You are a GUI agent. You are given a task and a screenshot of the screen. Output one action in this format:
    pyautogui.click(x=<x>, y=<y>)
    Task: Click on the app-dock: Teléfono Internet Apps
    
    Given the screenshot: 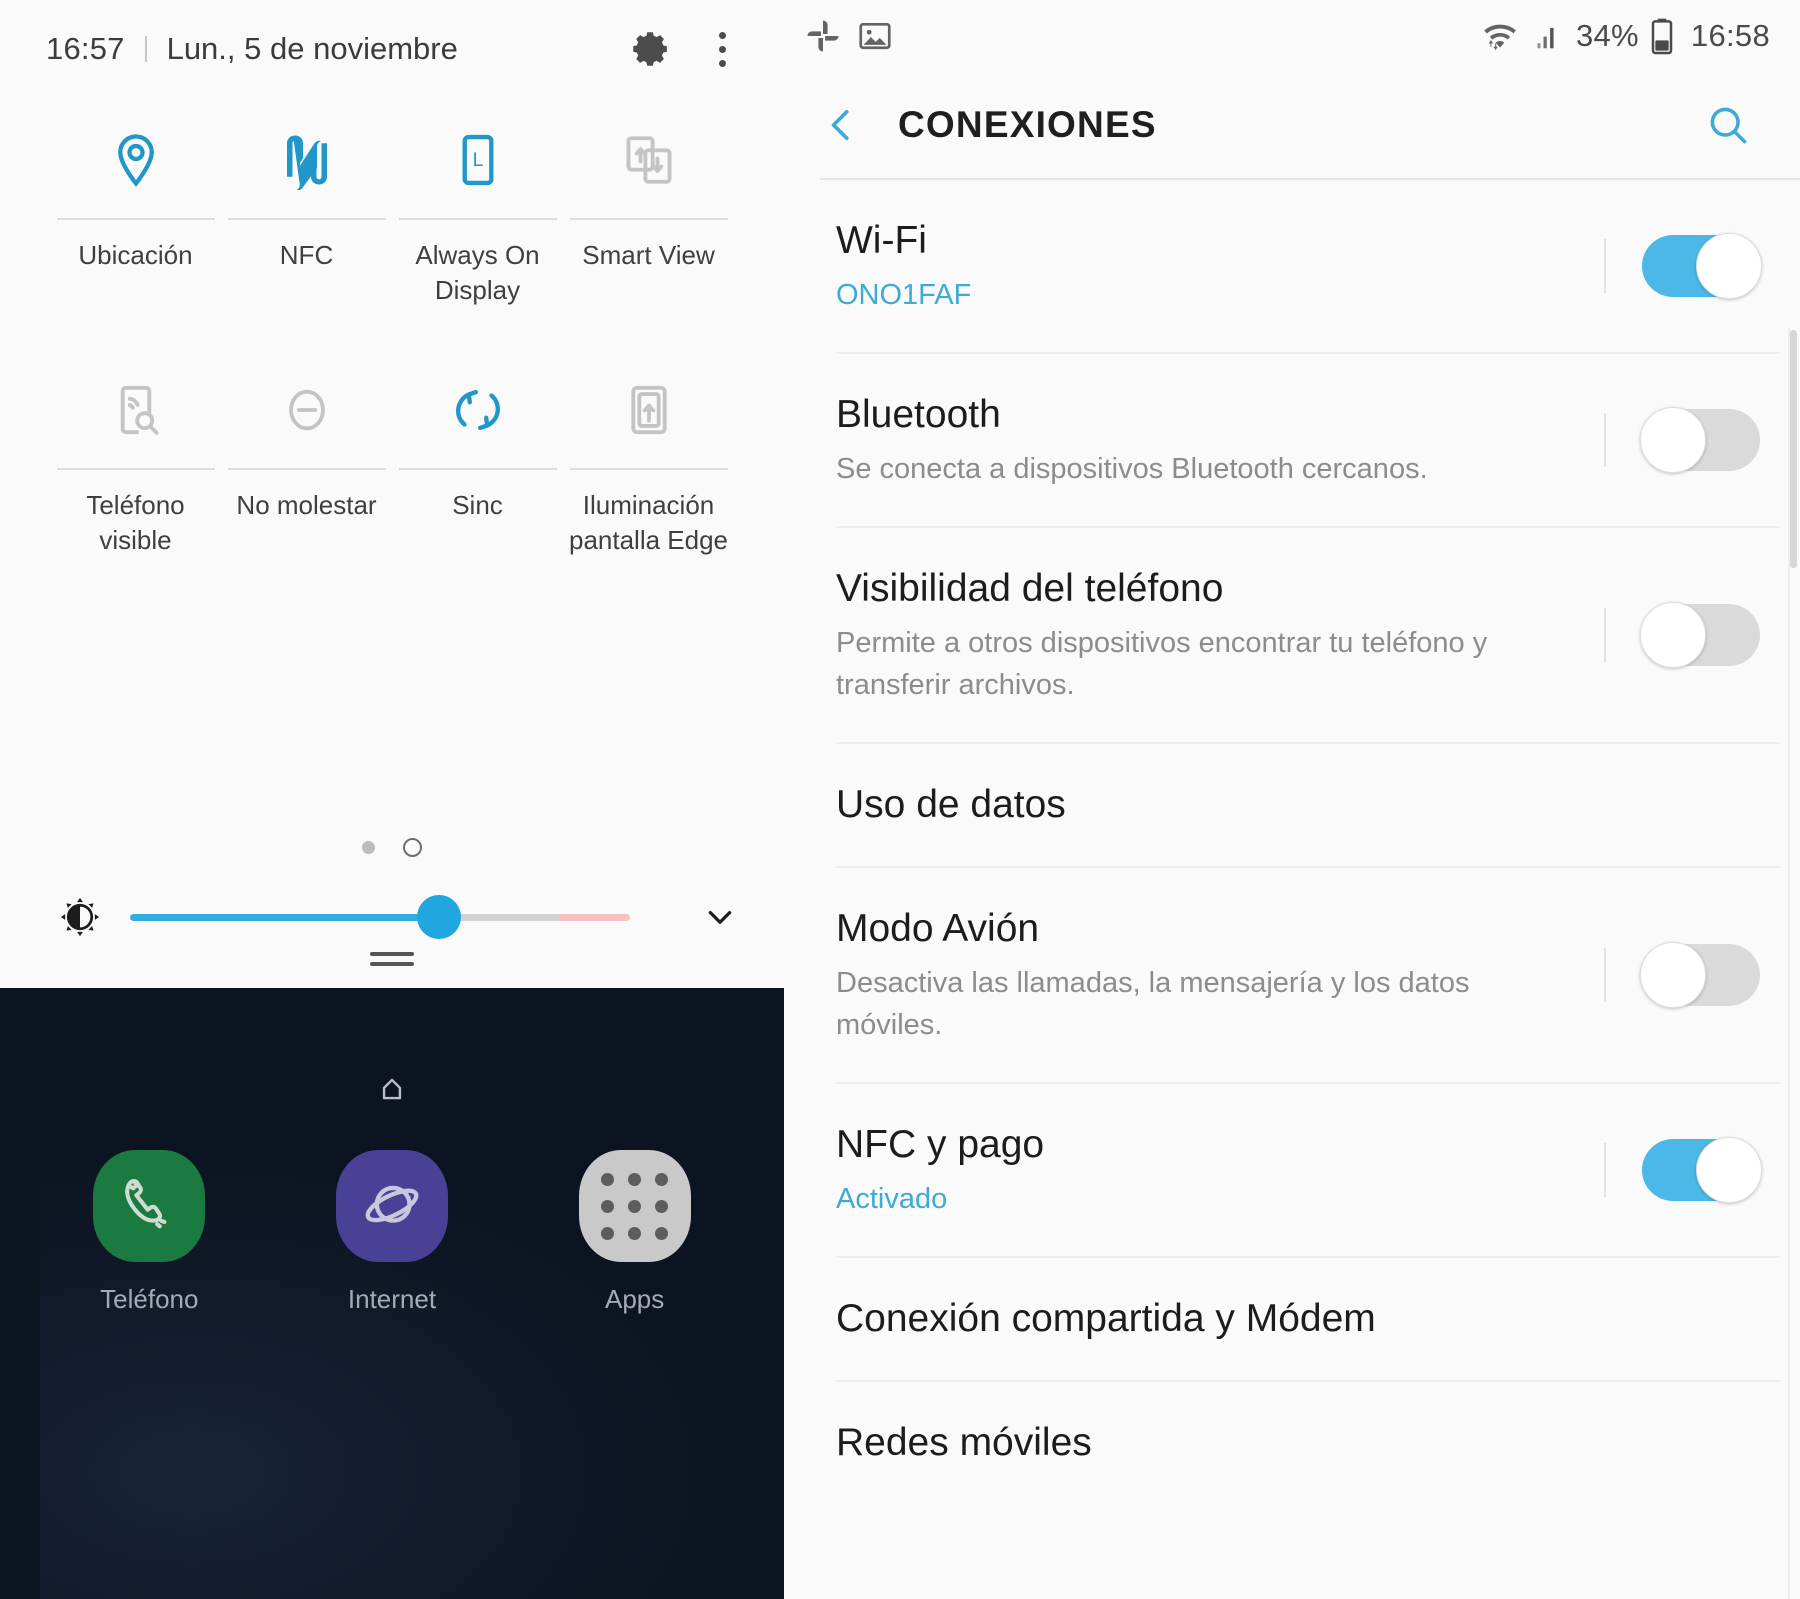 What is the action you would take?
    pyautogui.click(x=392, y=1232)
    